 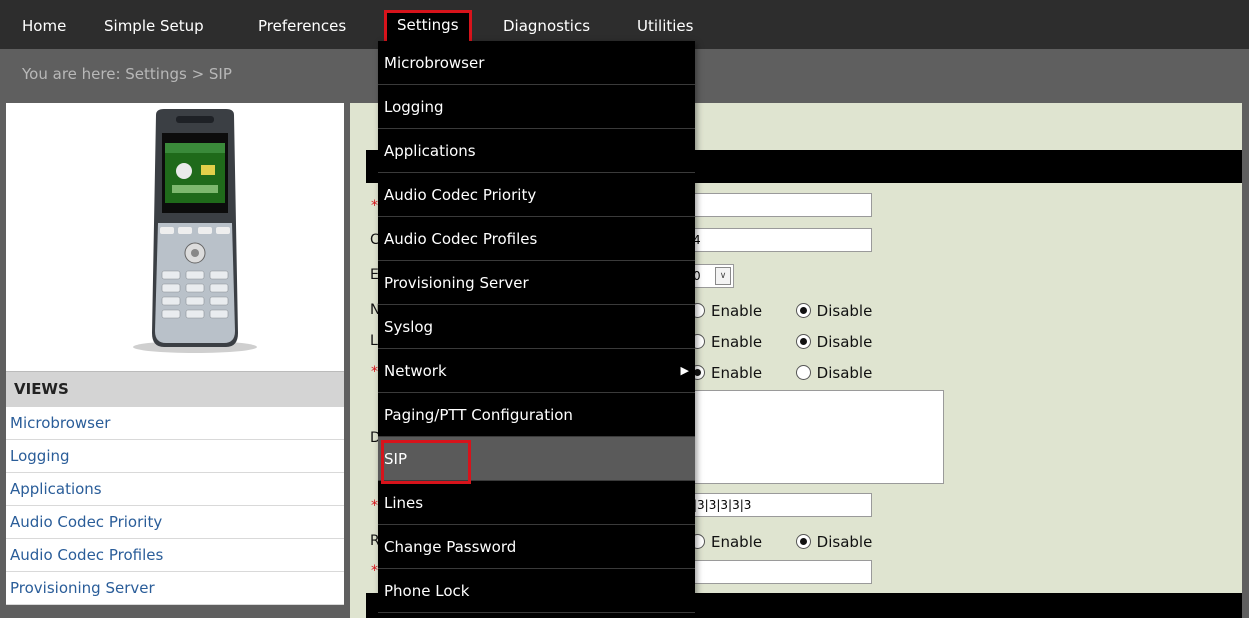 What do you see at coordinates (175, 522) in the screenshot?
I see `views-item-audio-codec-priority: Audio Codec Priority` at bounding box center [175, 522].